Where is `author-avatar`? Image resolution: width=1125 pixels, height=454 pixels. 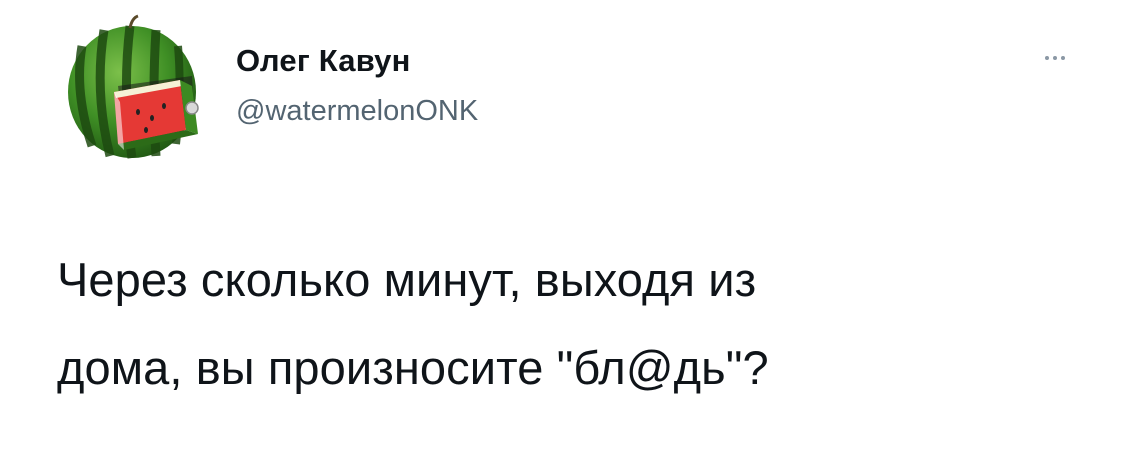
author-avatar is located at coordinates (133, 87).